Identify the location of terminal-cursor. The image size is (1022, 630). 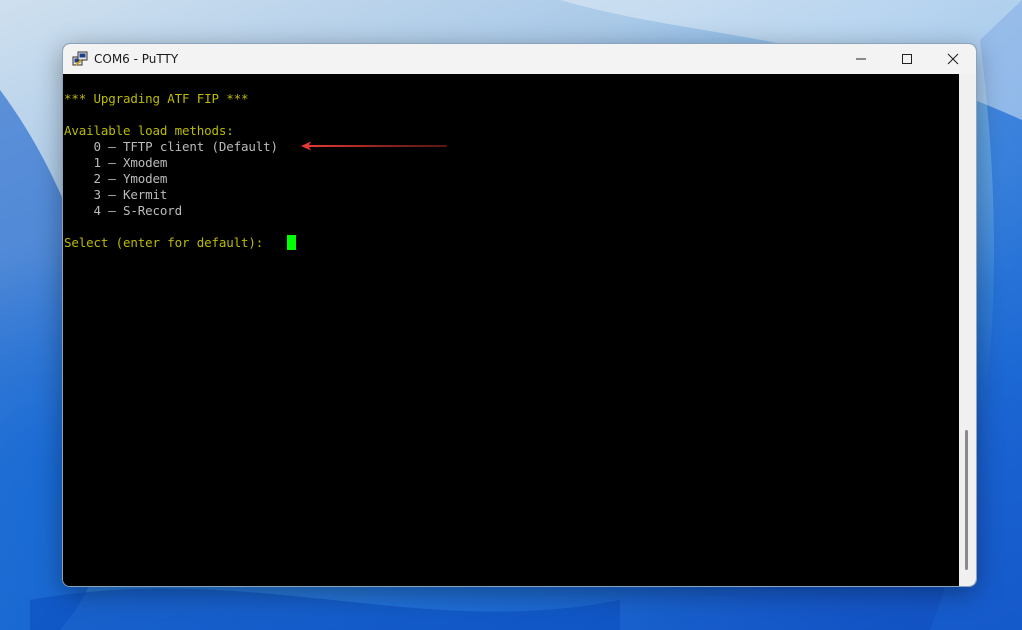
(291, 242).